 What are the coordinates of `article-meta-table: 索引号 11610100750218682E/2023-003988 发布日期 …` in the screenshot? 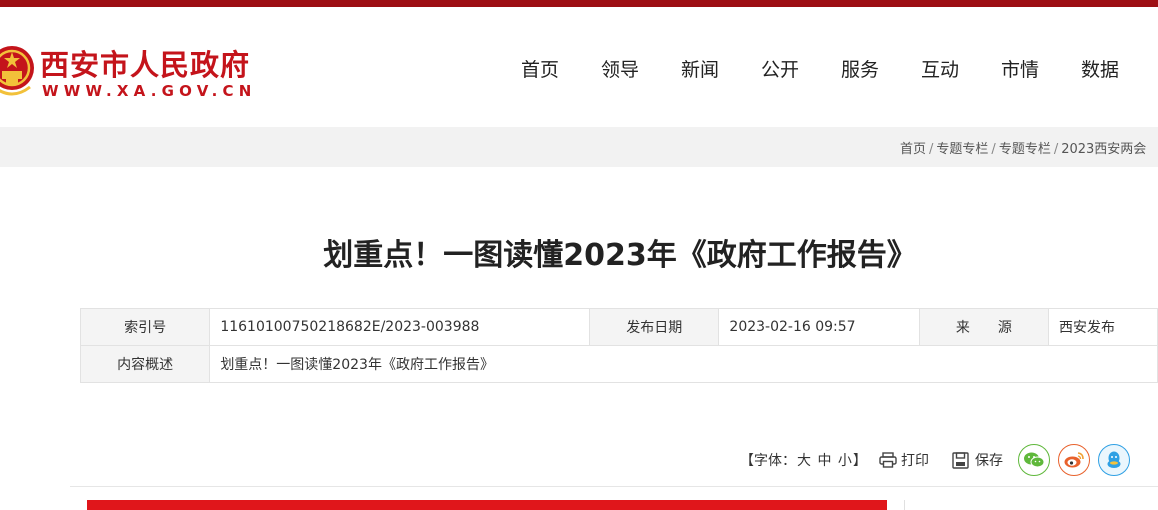 It's located at (618, 345).